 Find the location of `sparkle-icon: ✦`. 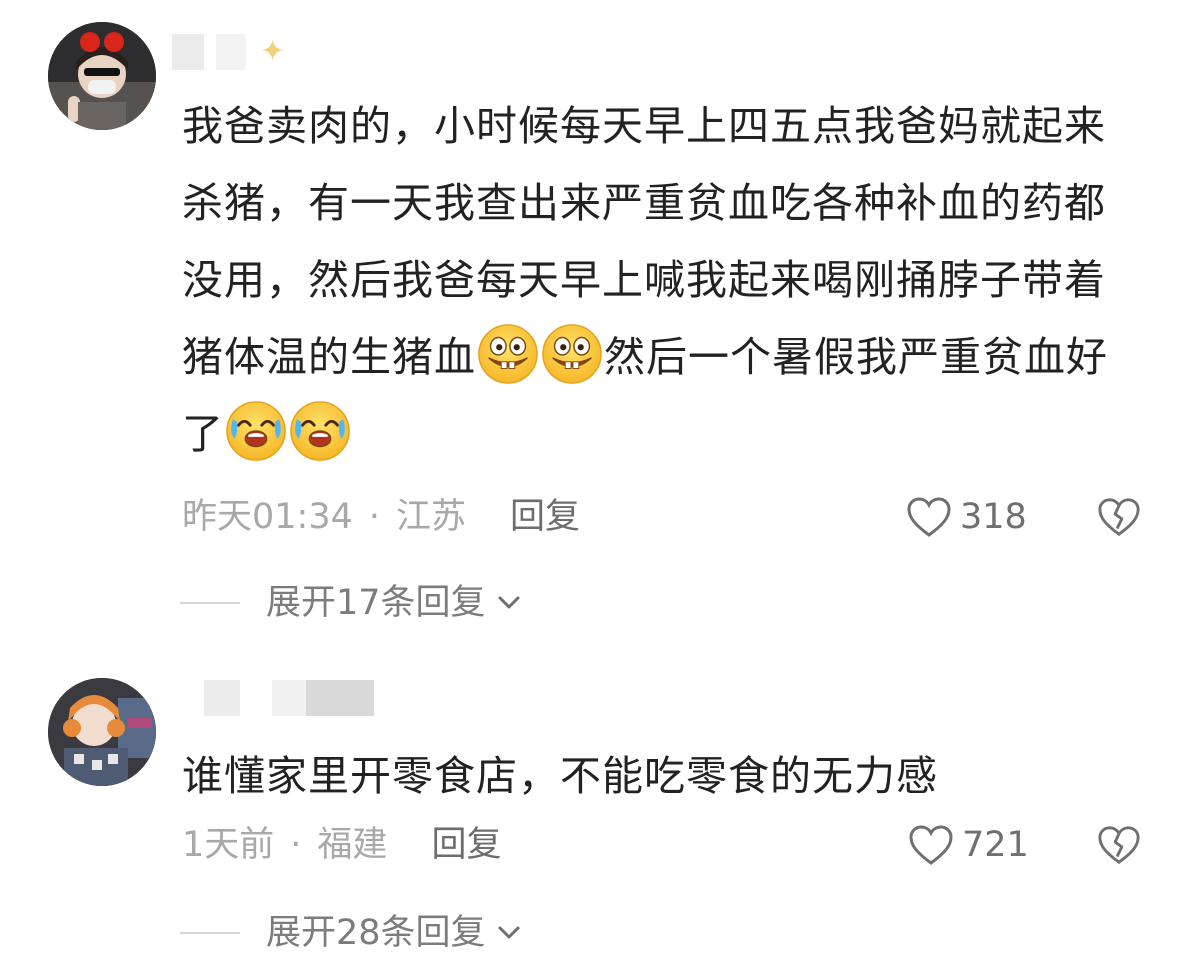

sparkle-icon: ✦ is located at coordinates (273, 51).